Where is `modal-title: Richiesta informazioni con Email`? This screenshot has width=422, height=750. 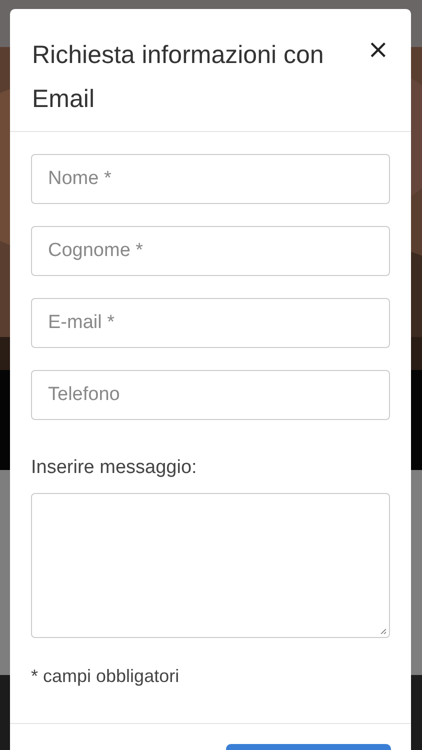
modal-title: Richiesta informazioni con Email is located at coordinates (178, 77).